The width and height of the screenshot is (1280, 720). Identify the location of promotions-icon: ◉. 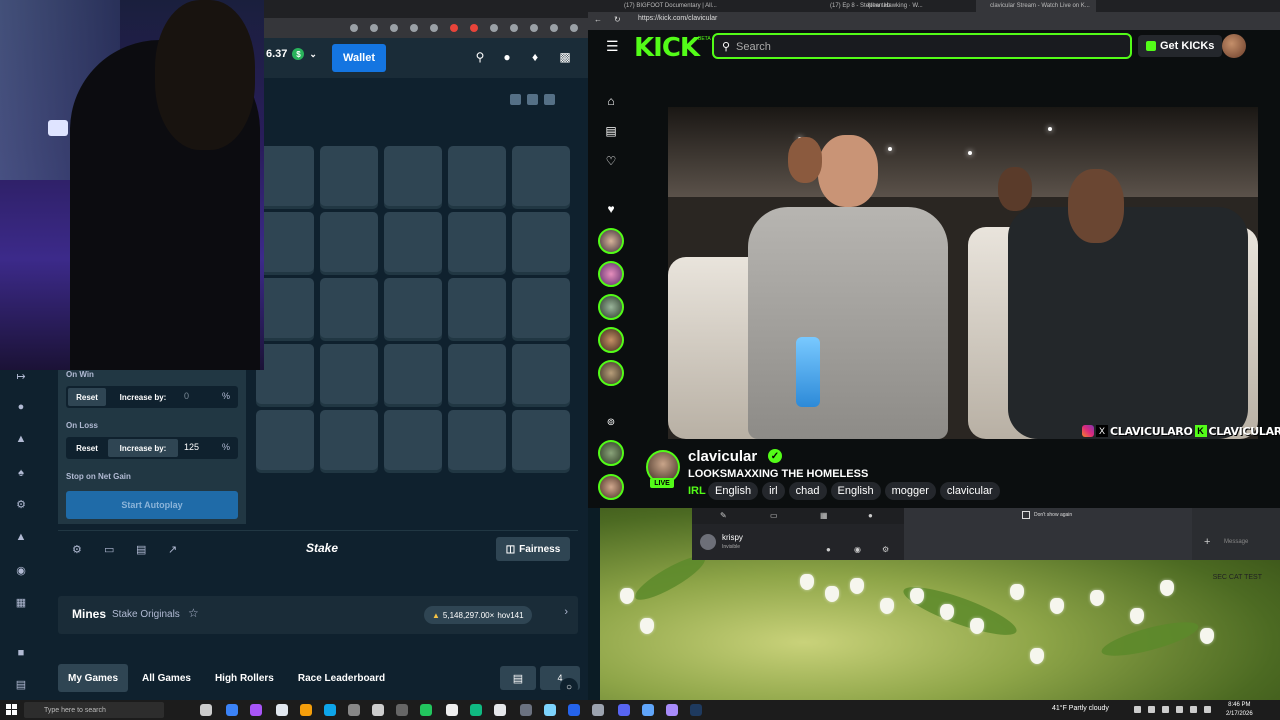
(21, 571).